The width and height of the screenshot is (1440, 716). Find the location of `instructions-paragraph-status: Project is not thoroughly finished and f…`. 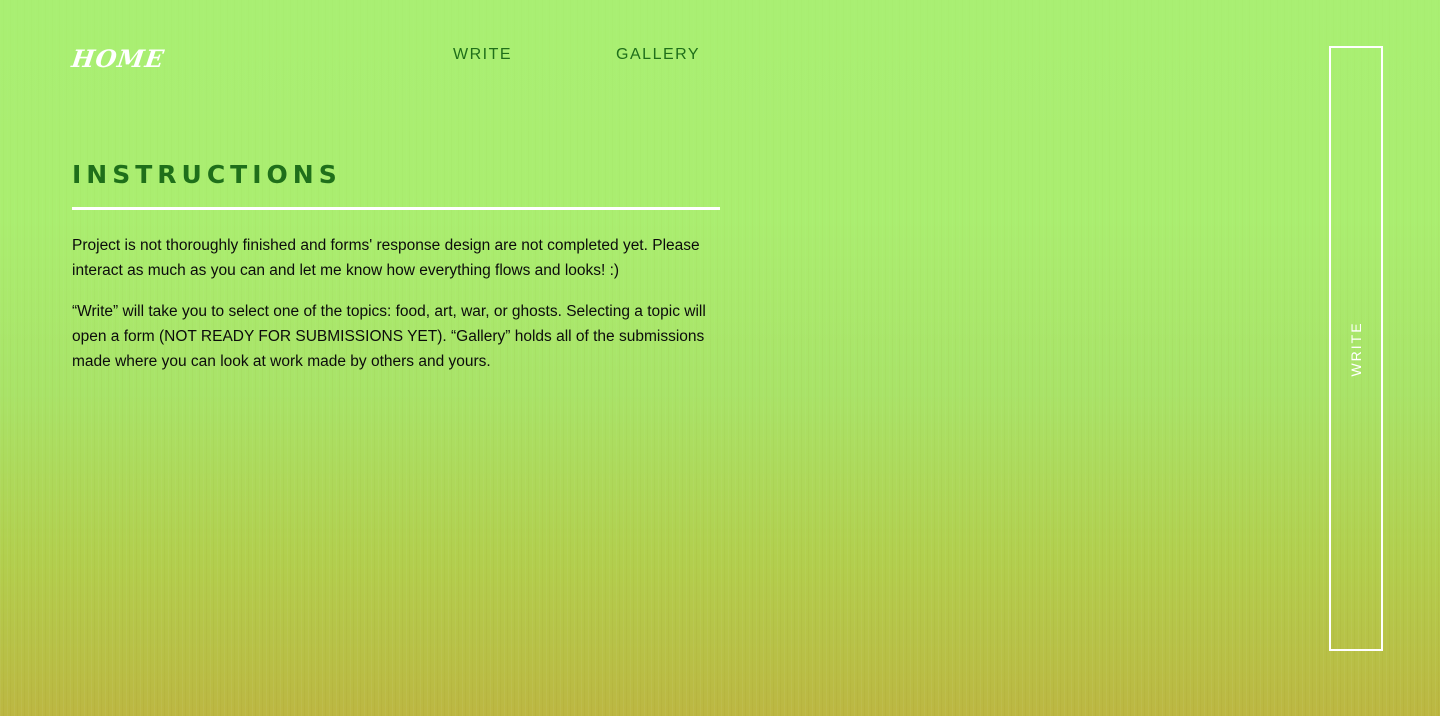

instructions-paragraph-status: Project is not thoroughly finished and f… is located at coordinates (386, 258).